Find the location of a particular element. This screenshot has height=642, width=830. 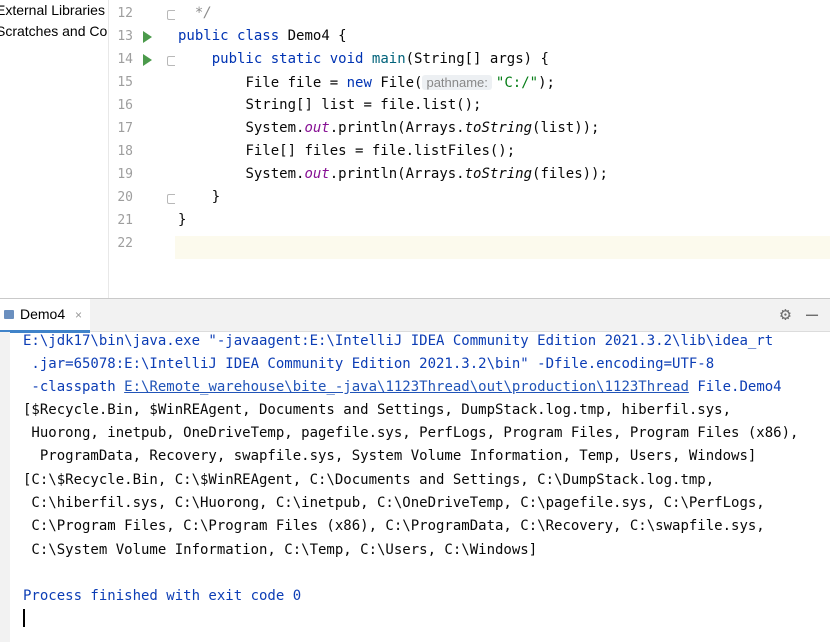

code-line-16: String[] list = file.list(); is located at coordinates (363, 105).